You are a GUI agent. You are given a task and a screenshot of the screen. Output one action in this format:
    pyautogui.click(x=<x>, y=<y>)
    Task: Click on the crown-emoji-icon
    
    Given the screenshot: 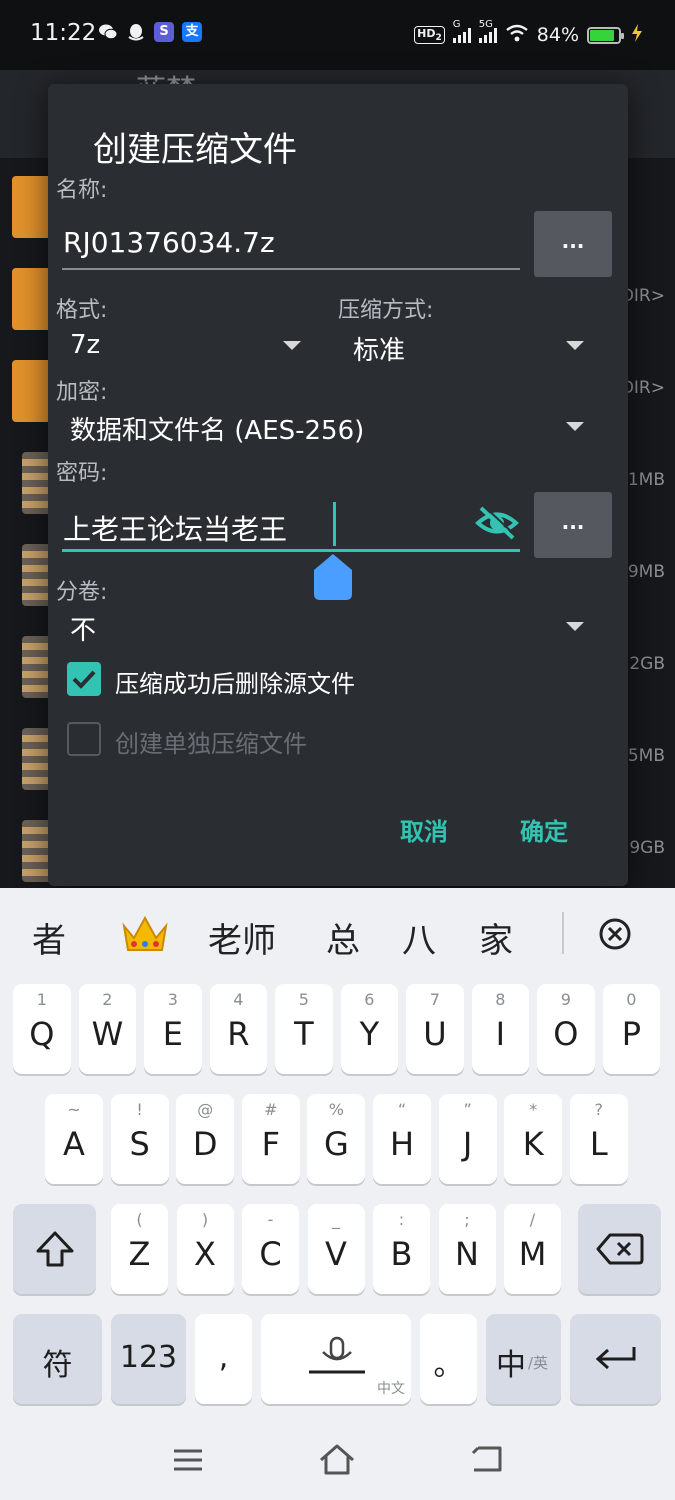 What is the action you would take?
    pyautogui.click(x=145, y=936)
    